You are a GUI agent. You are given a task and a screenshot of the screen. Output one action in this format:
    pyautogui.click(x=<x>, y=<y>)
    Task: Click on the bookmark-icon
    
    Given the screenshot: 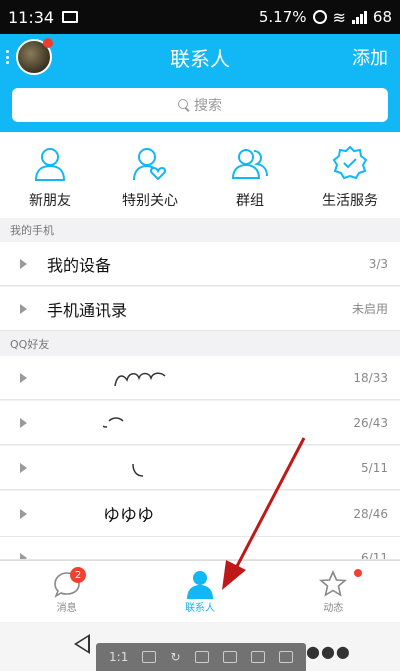 What is the action you would take?
    pyautogui.click(x=229, y=657)
    